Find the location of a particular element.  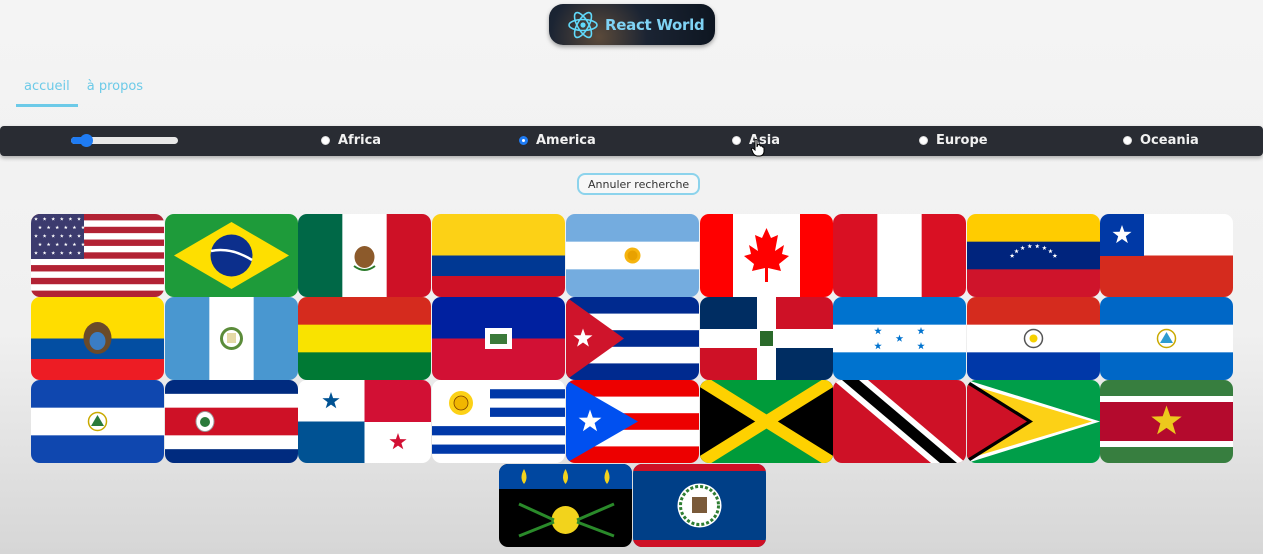

flag-nicaragua-icon is located at coordinates (1166, 338).